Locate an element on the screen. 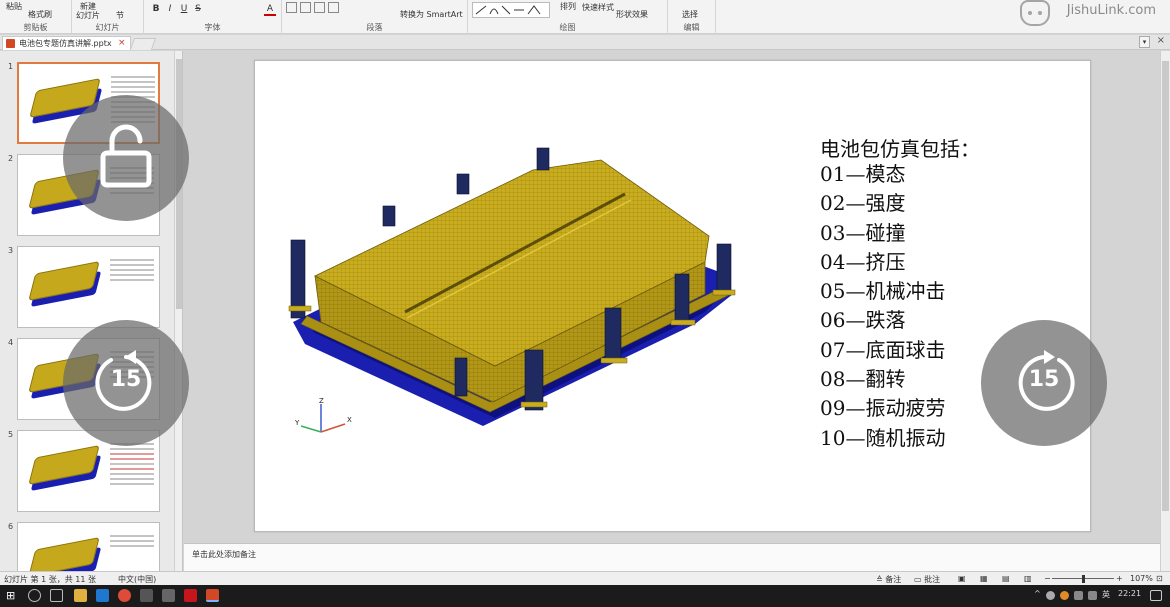 The height and width of the screenshot is (607, 1170). italic-button: I is located at coordinates (170, 10).